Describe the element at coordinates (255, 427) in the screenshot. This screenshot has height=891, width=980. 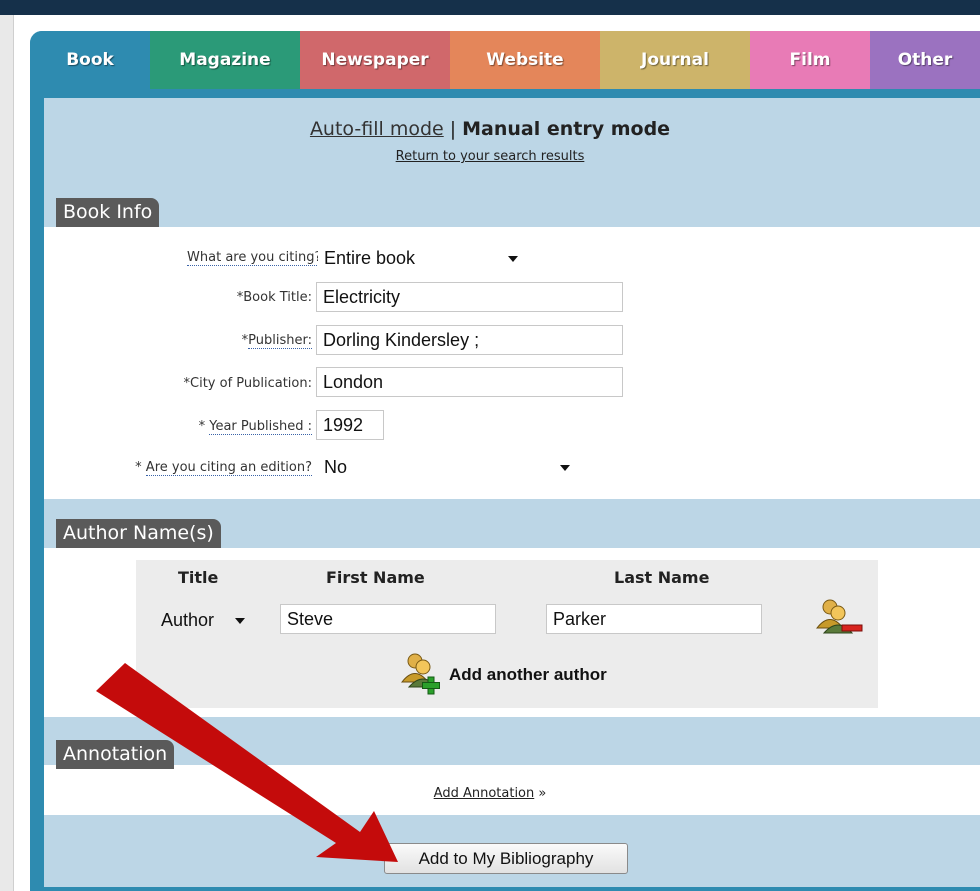
I see `year-label: * Year Published :` at that location.